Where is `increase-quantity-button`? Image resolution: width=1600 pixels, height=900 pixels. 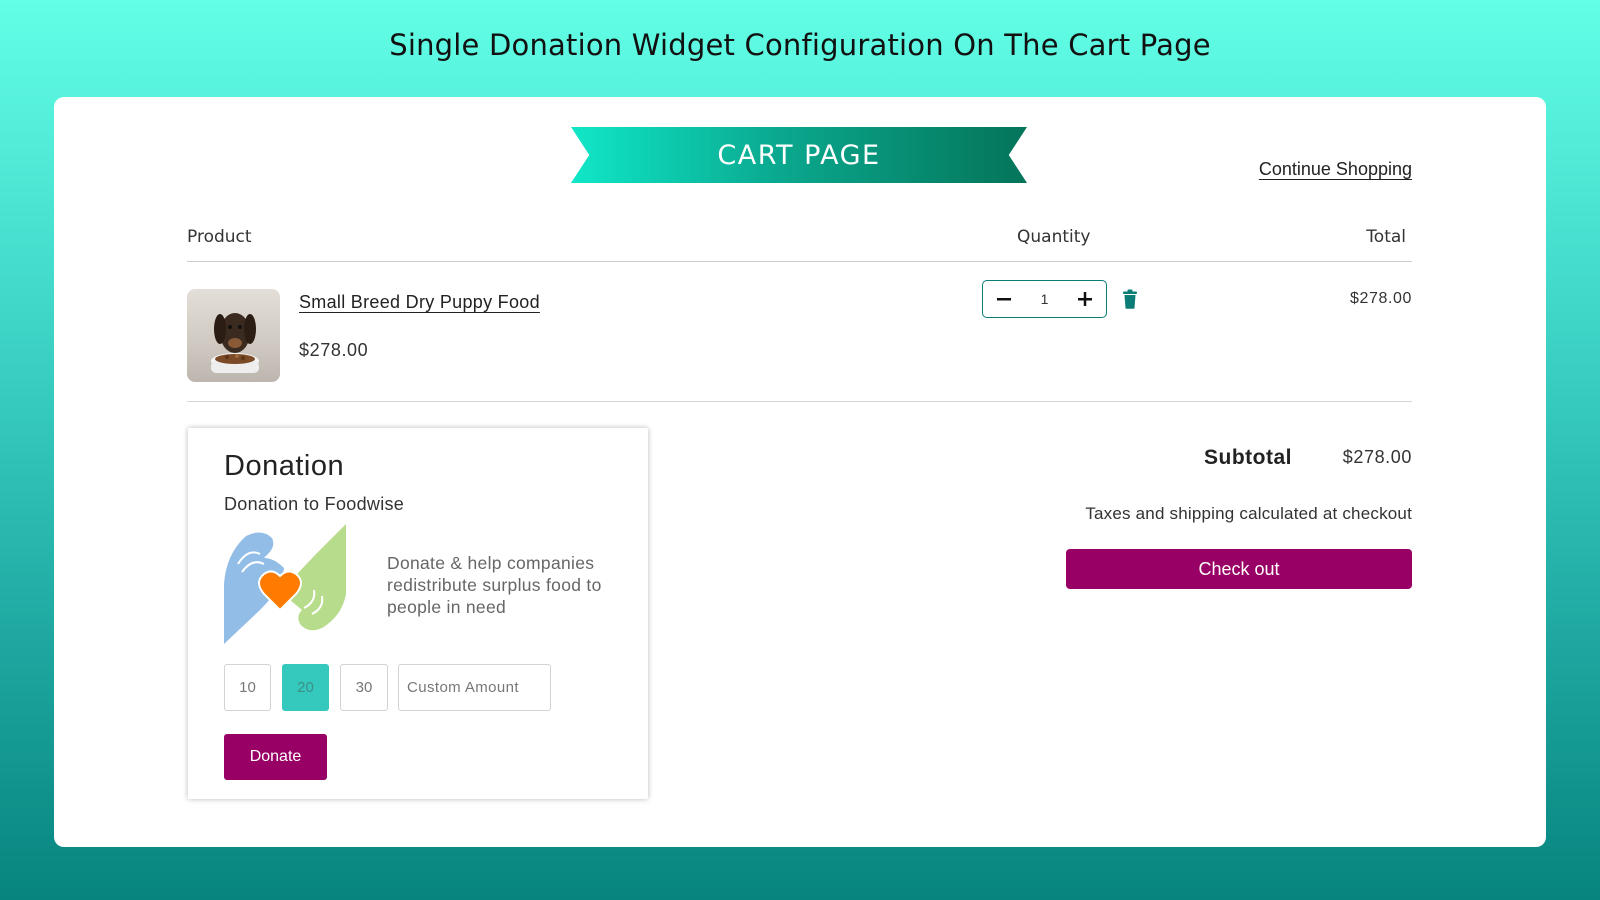
increase-quantity-button is located at coordinates (1085, 299).